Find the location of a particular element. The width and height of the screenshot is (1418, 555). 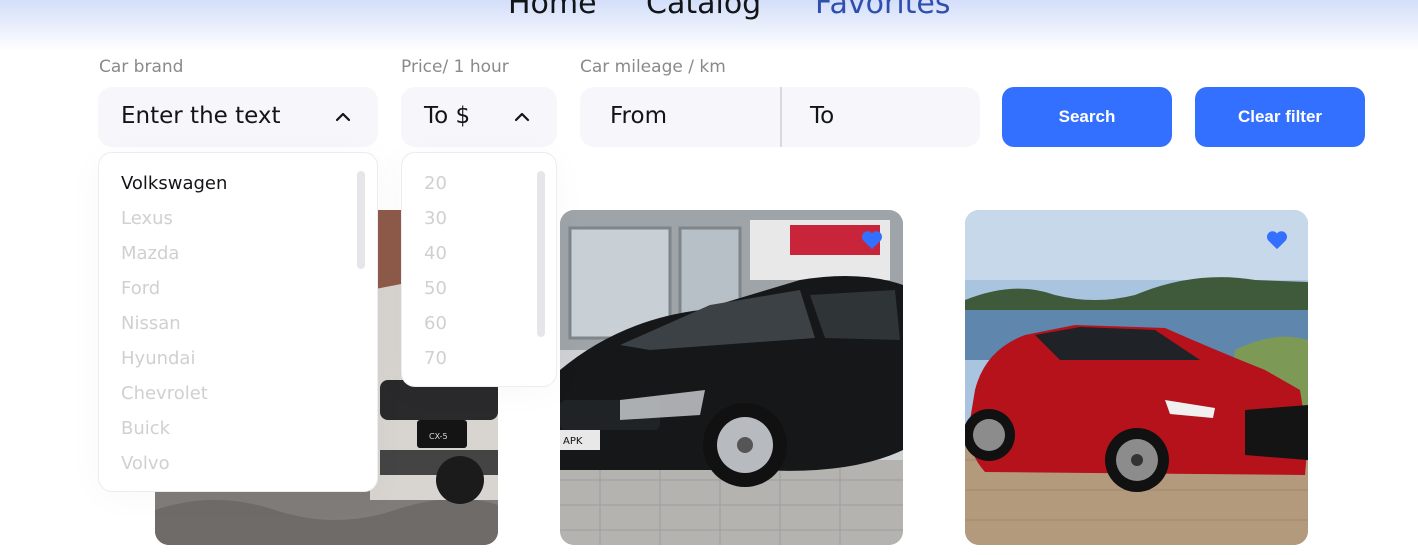

mileage-range: From To is located at coordinates (780, 117).